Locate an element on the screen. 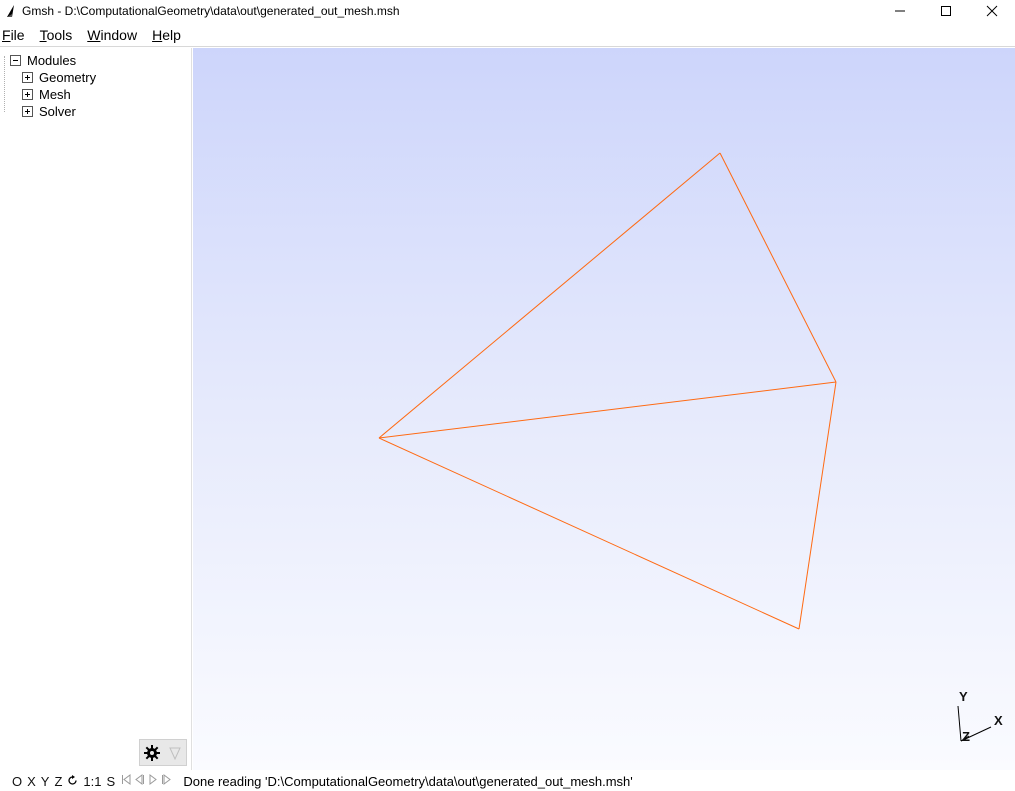 Image resolution: width=1015 pixels, height=791 pixels. maximize-icon is located at coordinates (946, 11).